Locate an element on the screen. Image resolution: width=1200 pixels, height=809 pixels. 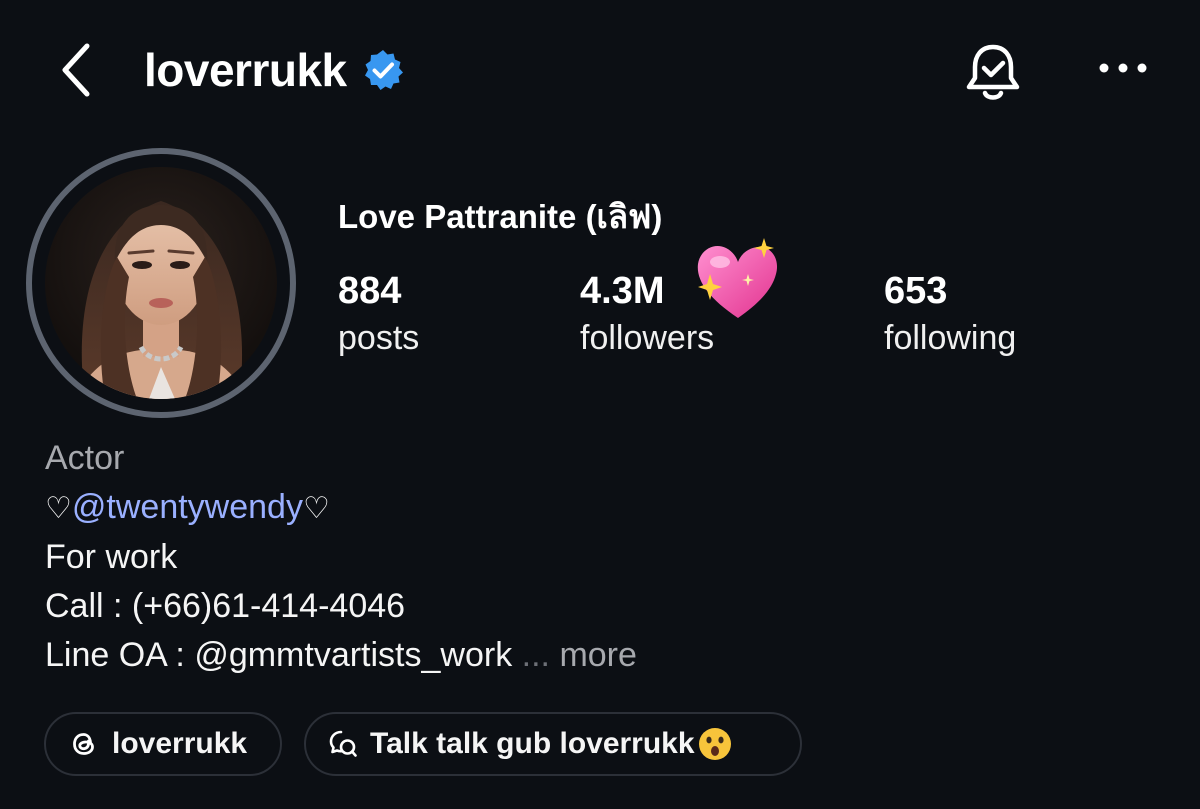
chevron-left-icon is located at coordinates (76, 70).